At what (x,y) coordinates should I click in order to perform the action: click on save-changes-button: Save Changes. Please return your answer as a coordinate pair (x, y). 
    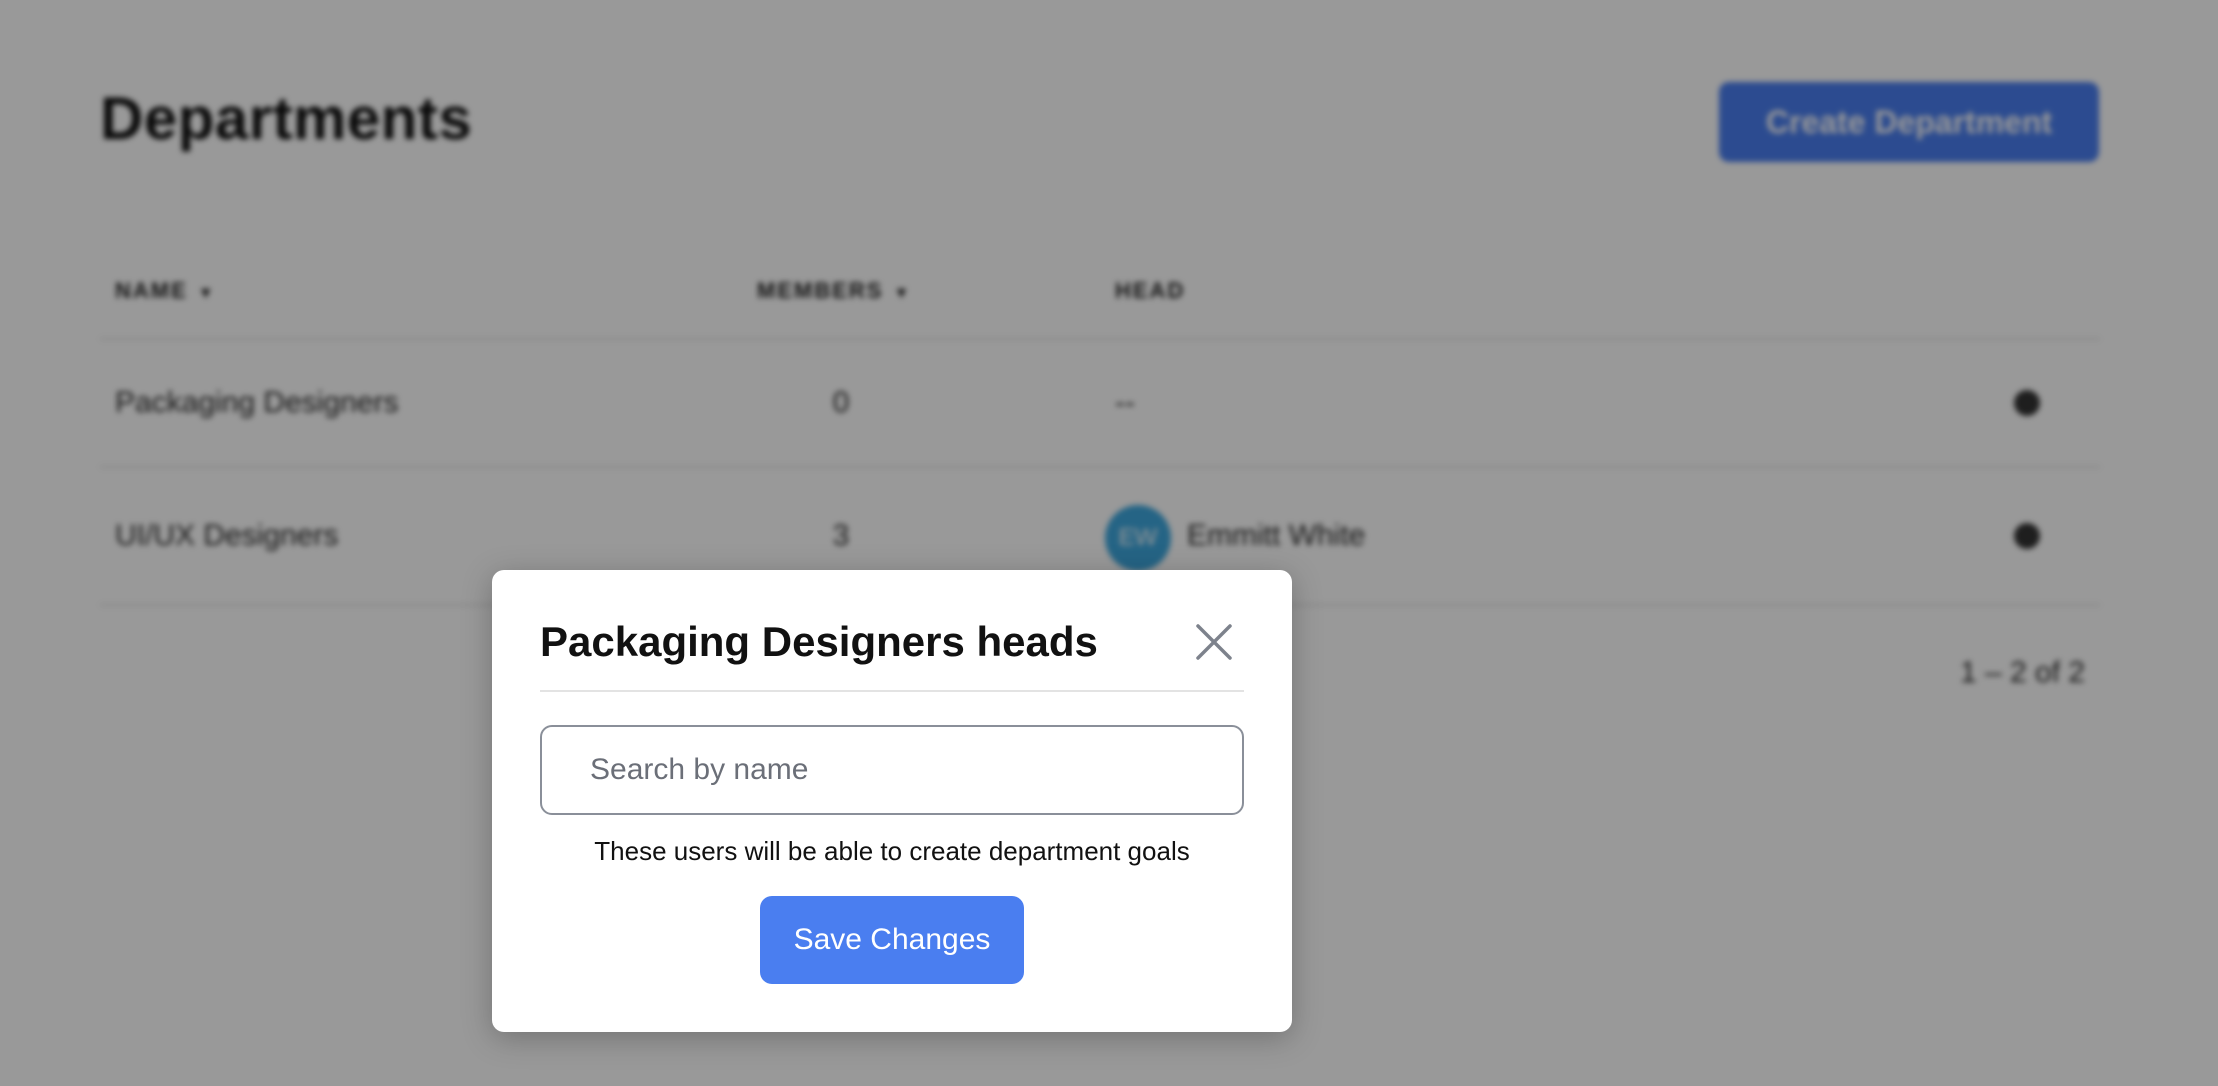
    Looking at the image, I should click on (892, 940).